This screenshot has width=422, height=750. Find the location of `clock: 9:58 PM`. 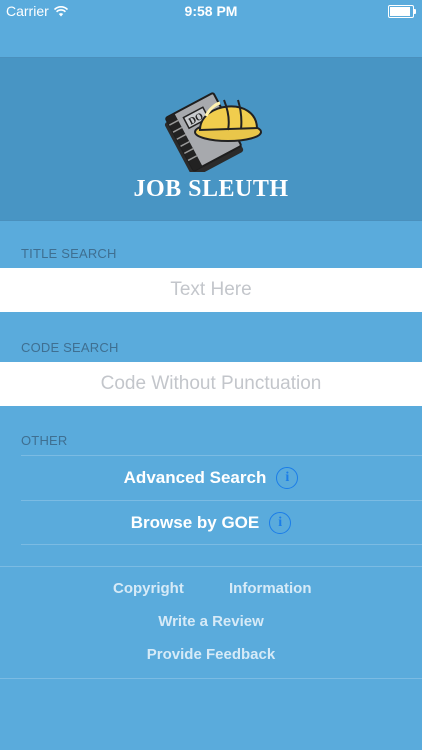

clock: 9:58 PM is located at coordinates (211, 11).